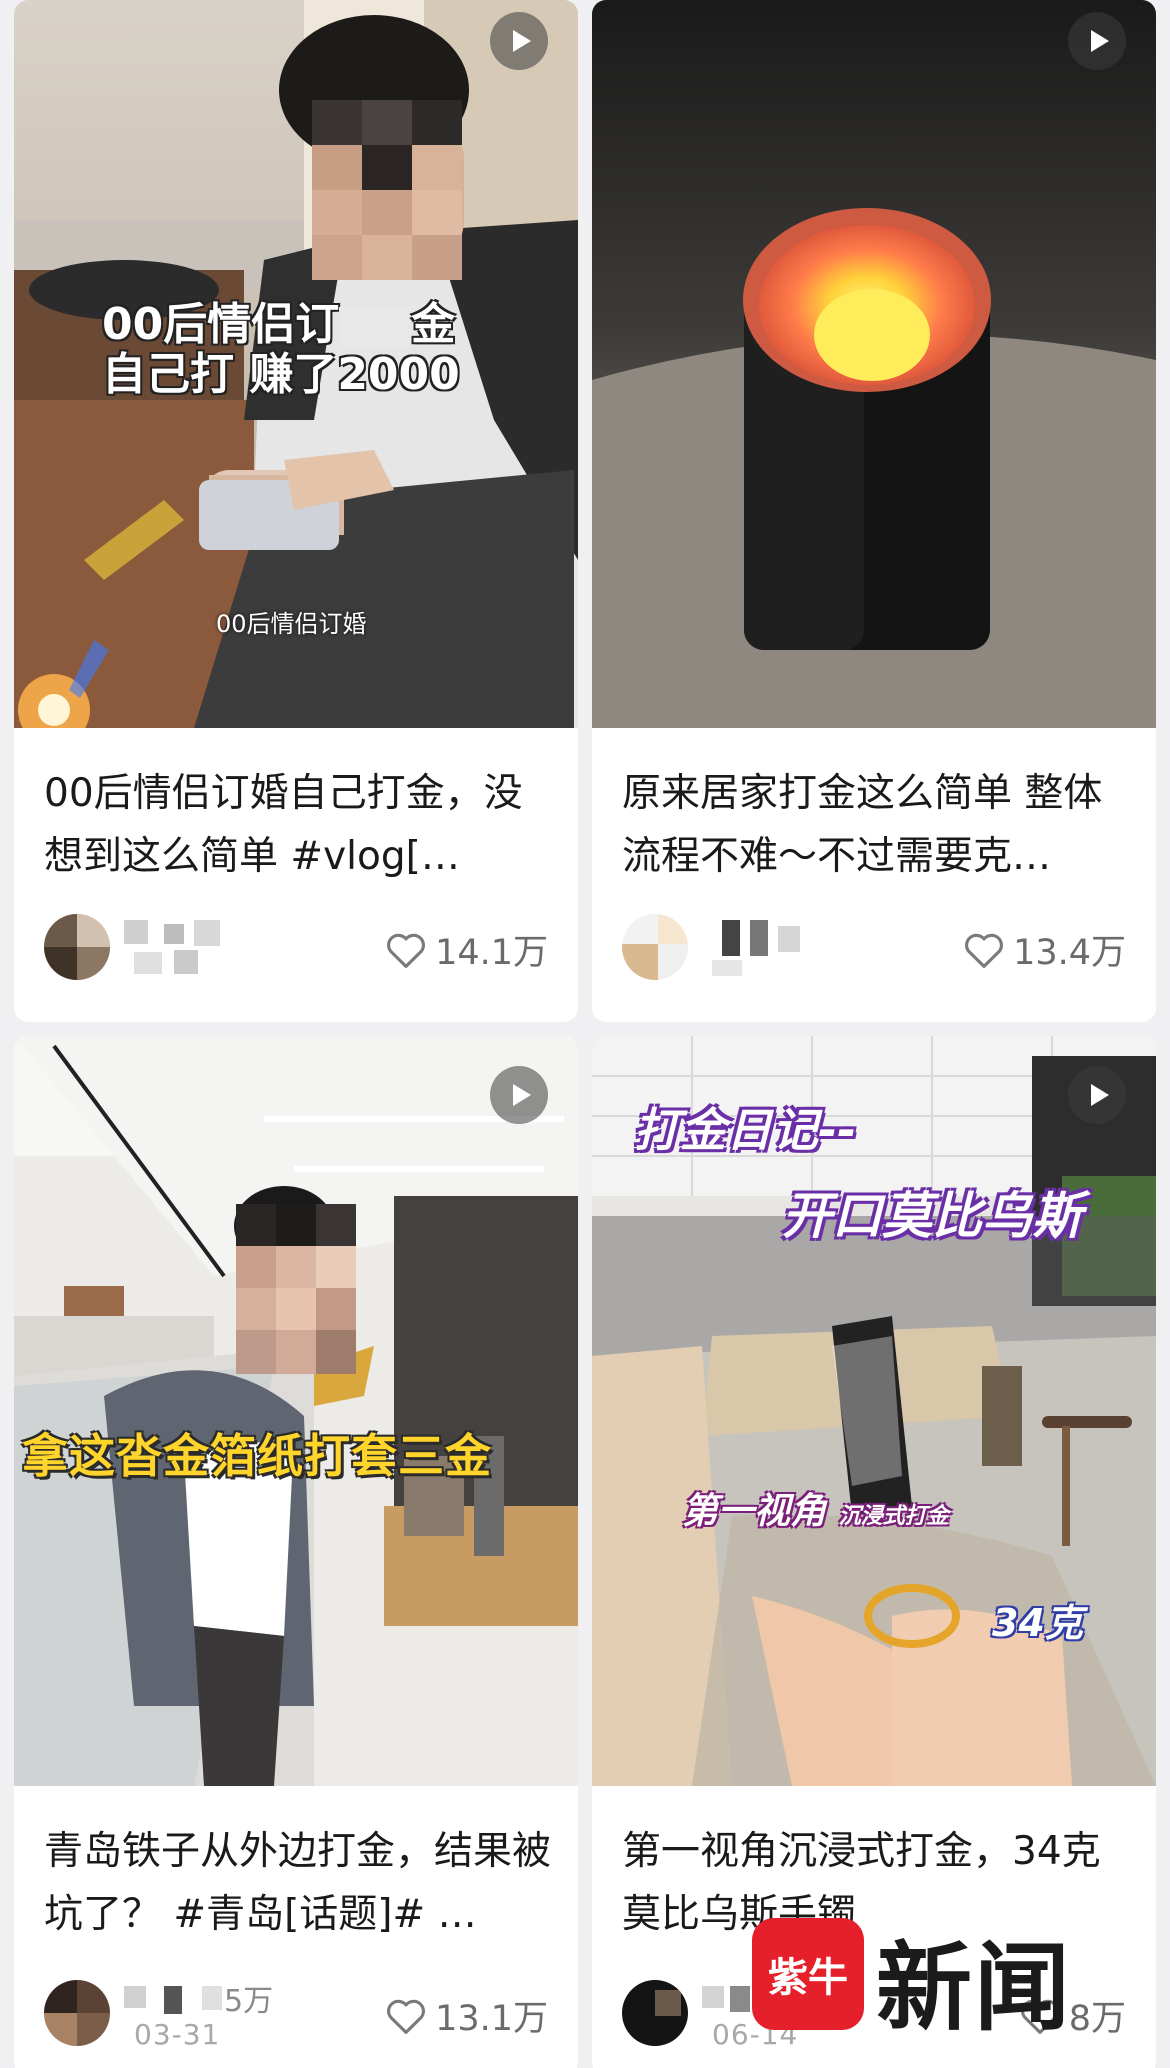  I want to click on video-overlay-line2: 开口莫比乌斯, so click(932, 1216).